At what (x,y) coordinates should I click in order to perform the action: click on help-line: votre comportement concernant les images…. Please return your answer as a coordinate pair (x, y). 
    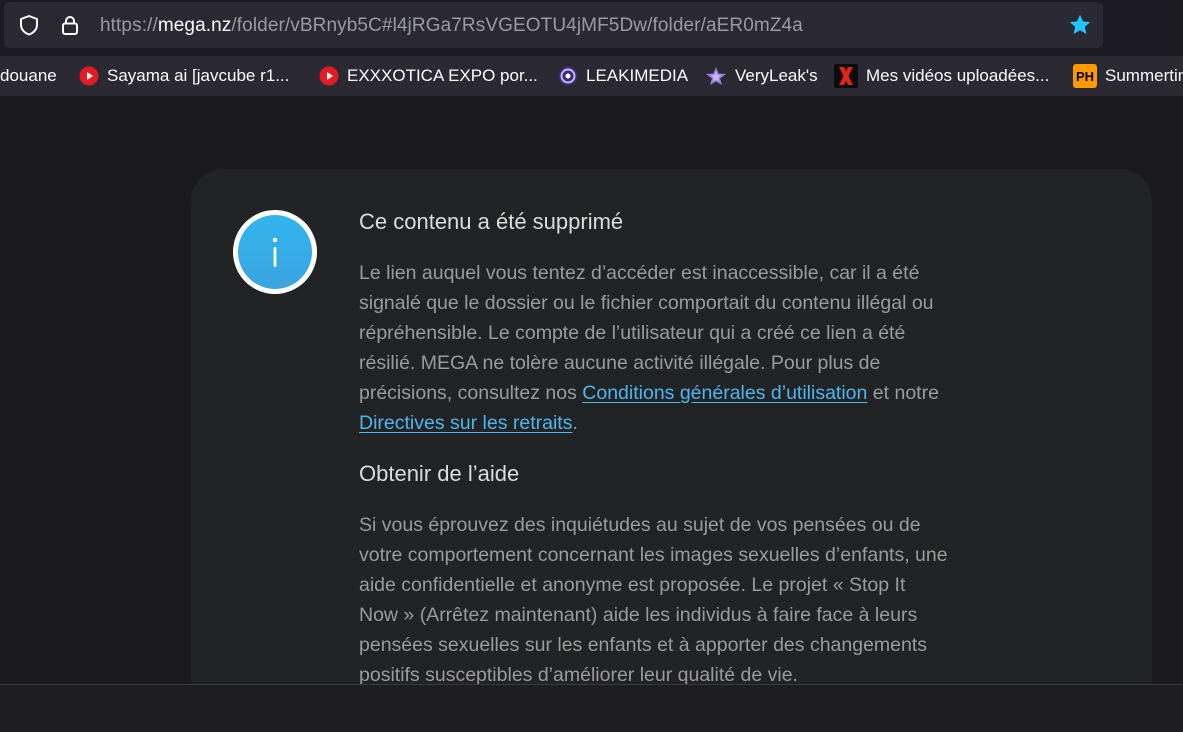
    Looking at the image, I should click on (653, 555).